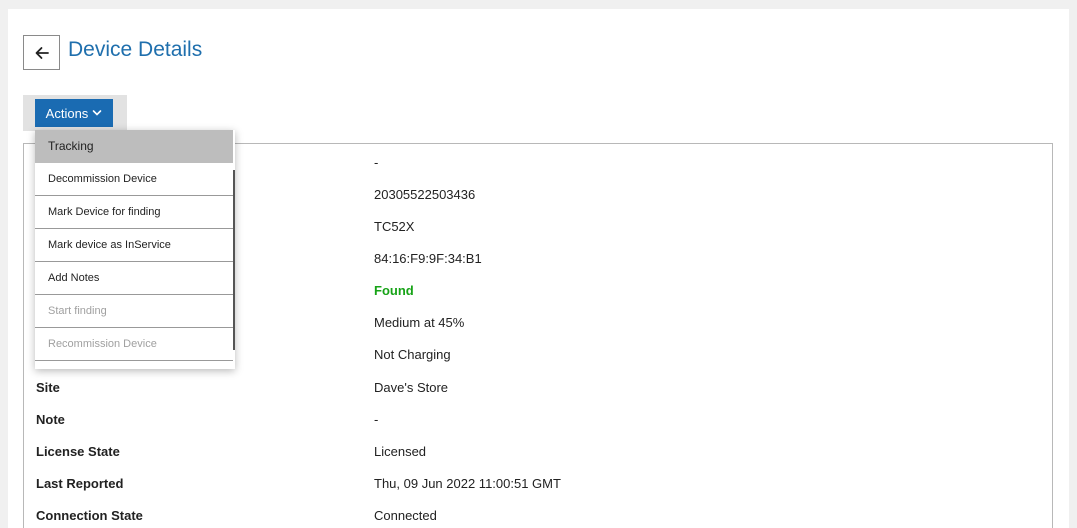 The height and width of the screenshot is (528, 1077). What do you see at coordinates (428, 258) in the screenshot?
I see `detail-value: 84:16:F9:9F:34:B1` at bounding box center [428, 258].